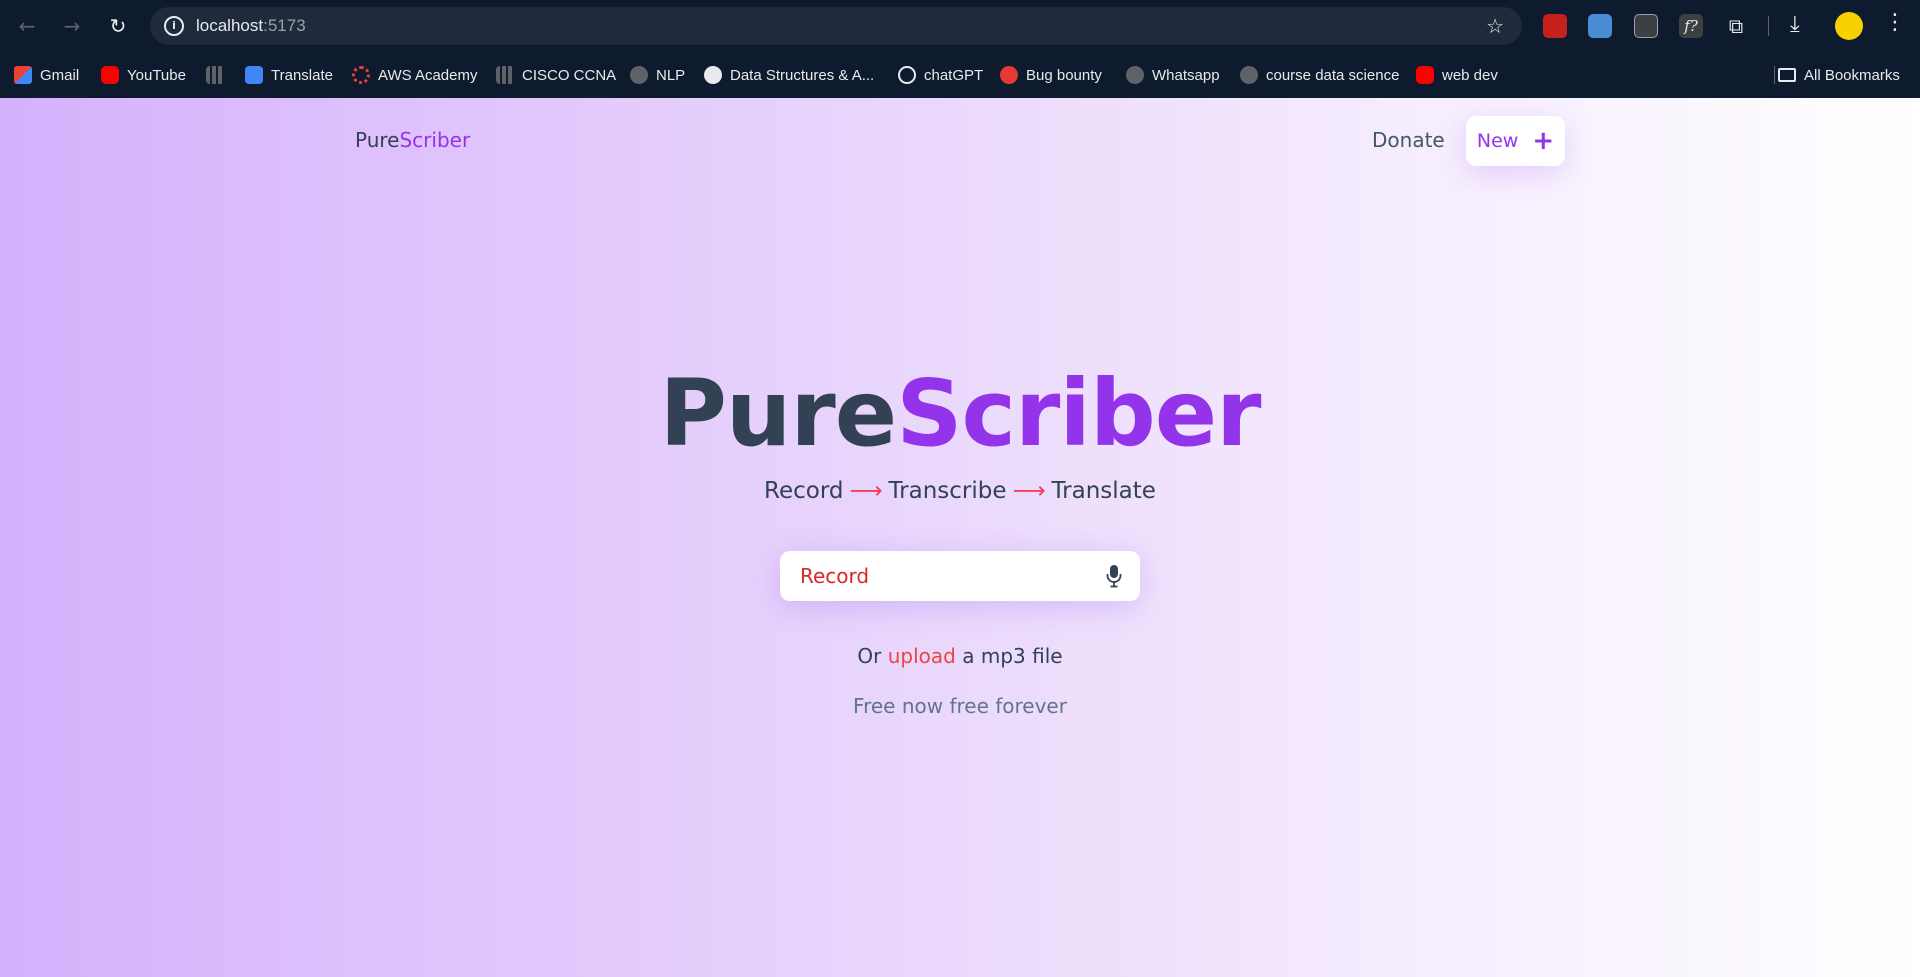 The image size is (1920, 977). What do you see at coordinates (1774, 75) in the screenshot?
I see `bookmarks-divider` at bounding box center [1774, 75].